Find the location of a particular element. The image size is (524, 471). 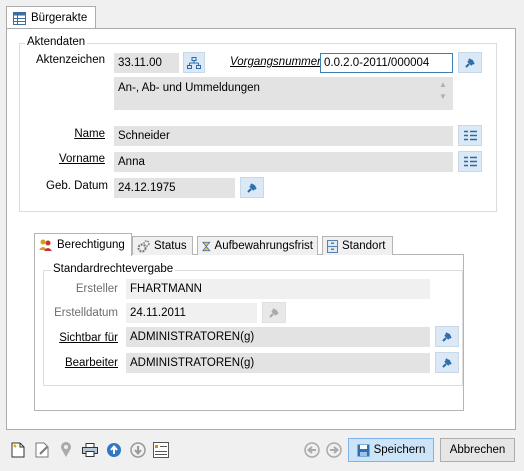

next-circle-icon is located at coordinates (334, 450).